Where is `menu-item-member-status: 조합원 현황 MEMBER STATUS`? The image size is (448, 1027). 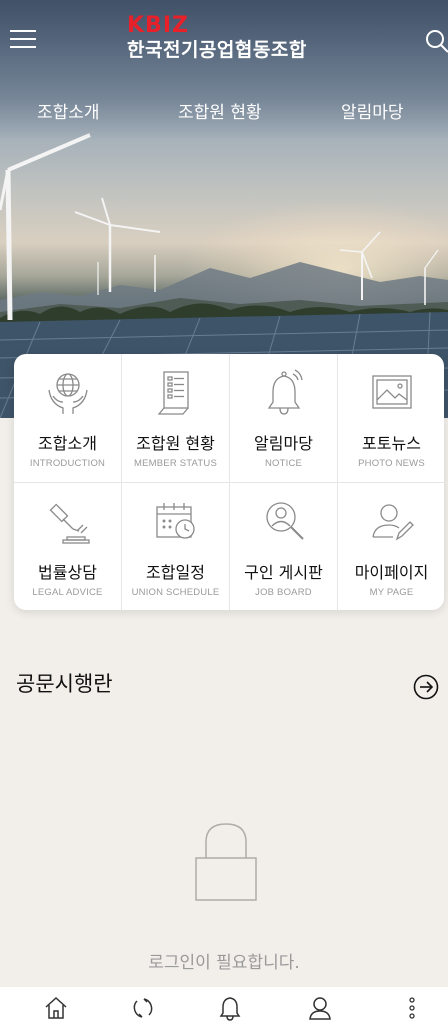
menu-item-member-status: 조합원 현황 MEMBER STATUS is located at coordinates (175, 418).